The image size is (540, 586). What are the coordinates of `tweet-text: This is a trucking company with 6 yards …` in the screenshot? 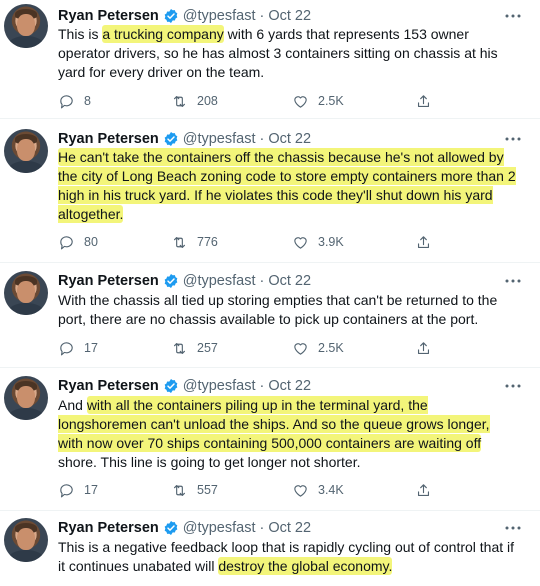 It's located at (278, 52).